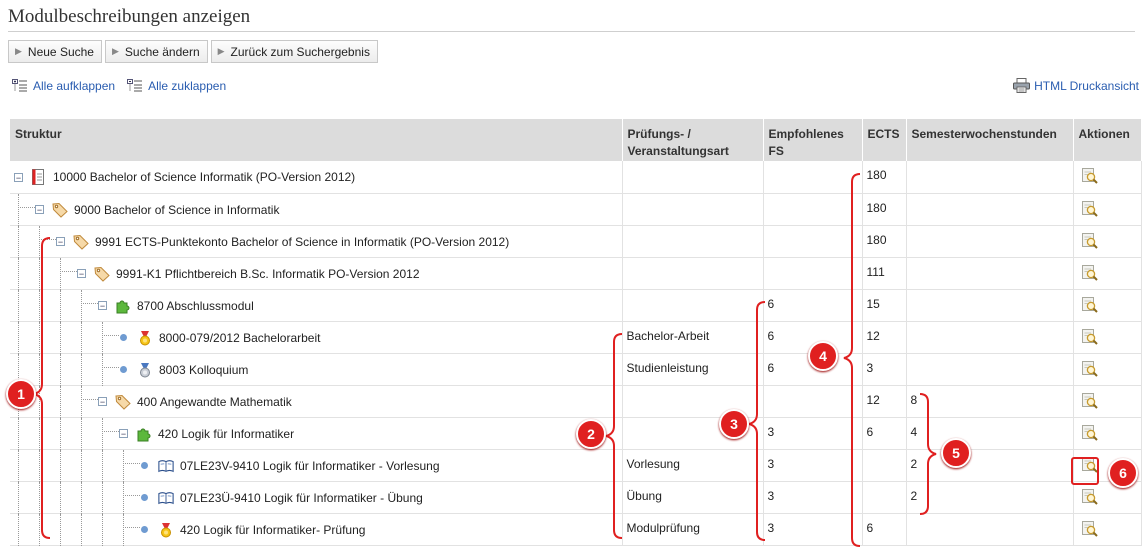  Describe the element at coordinates (316, 140) in the screenshot. I see `header-structure: Struktur` at that location.